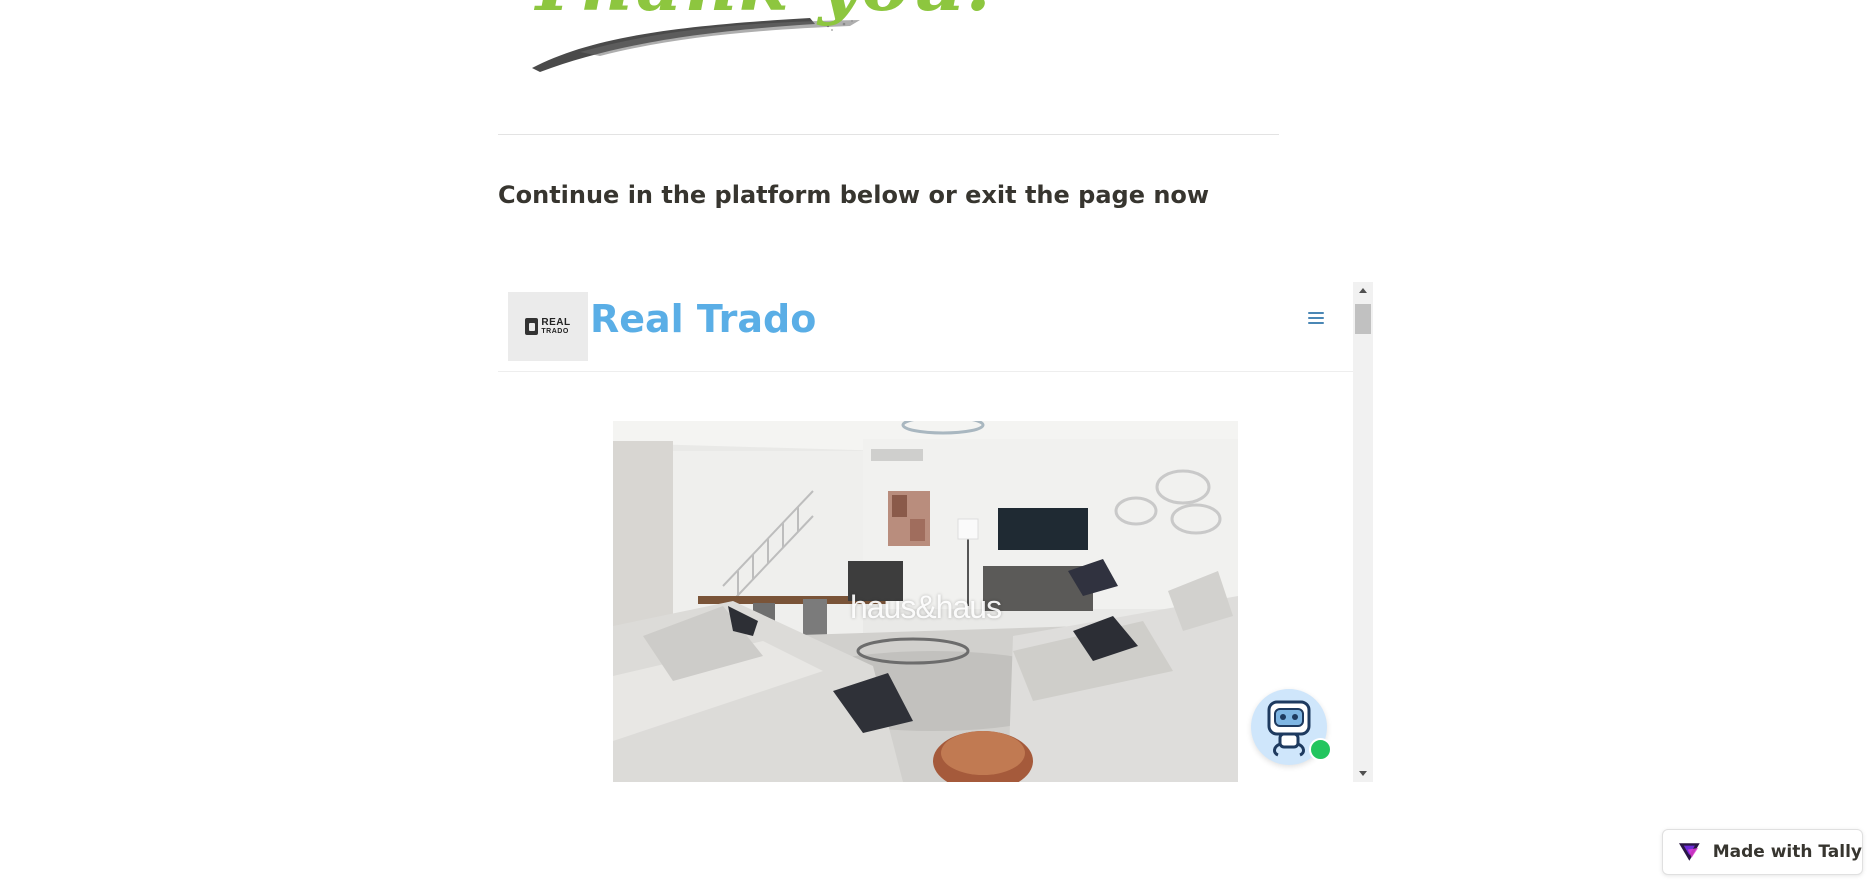 This screenshot has width=1870, height=889. Describe the element at coordinates (888, 134) in the screenshot. I see `divider` at that location.